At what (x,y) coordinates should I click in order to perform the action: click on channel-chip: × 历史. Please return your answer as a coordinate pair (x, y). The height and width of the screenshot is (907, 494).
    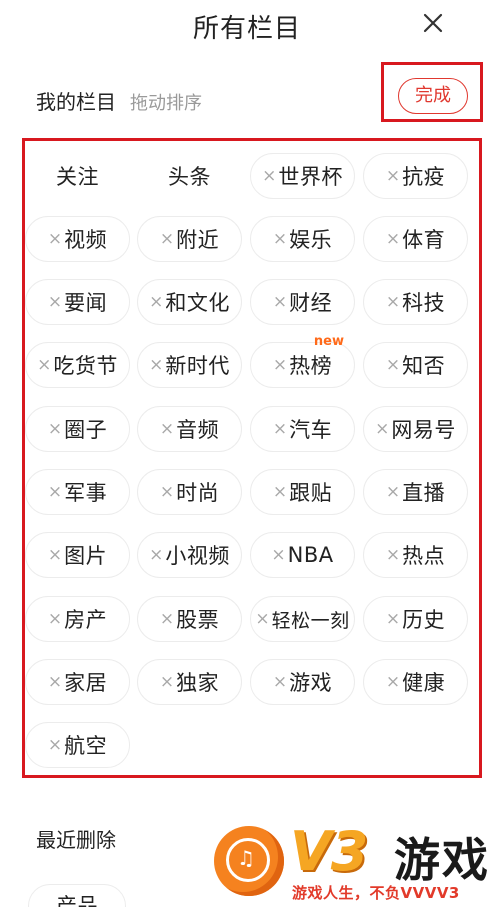
    Looking at the image, I should click on (415, 619).